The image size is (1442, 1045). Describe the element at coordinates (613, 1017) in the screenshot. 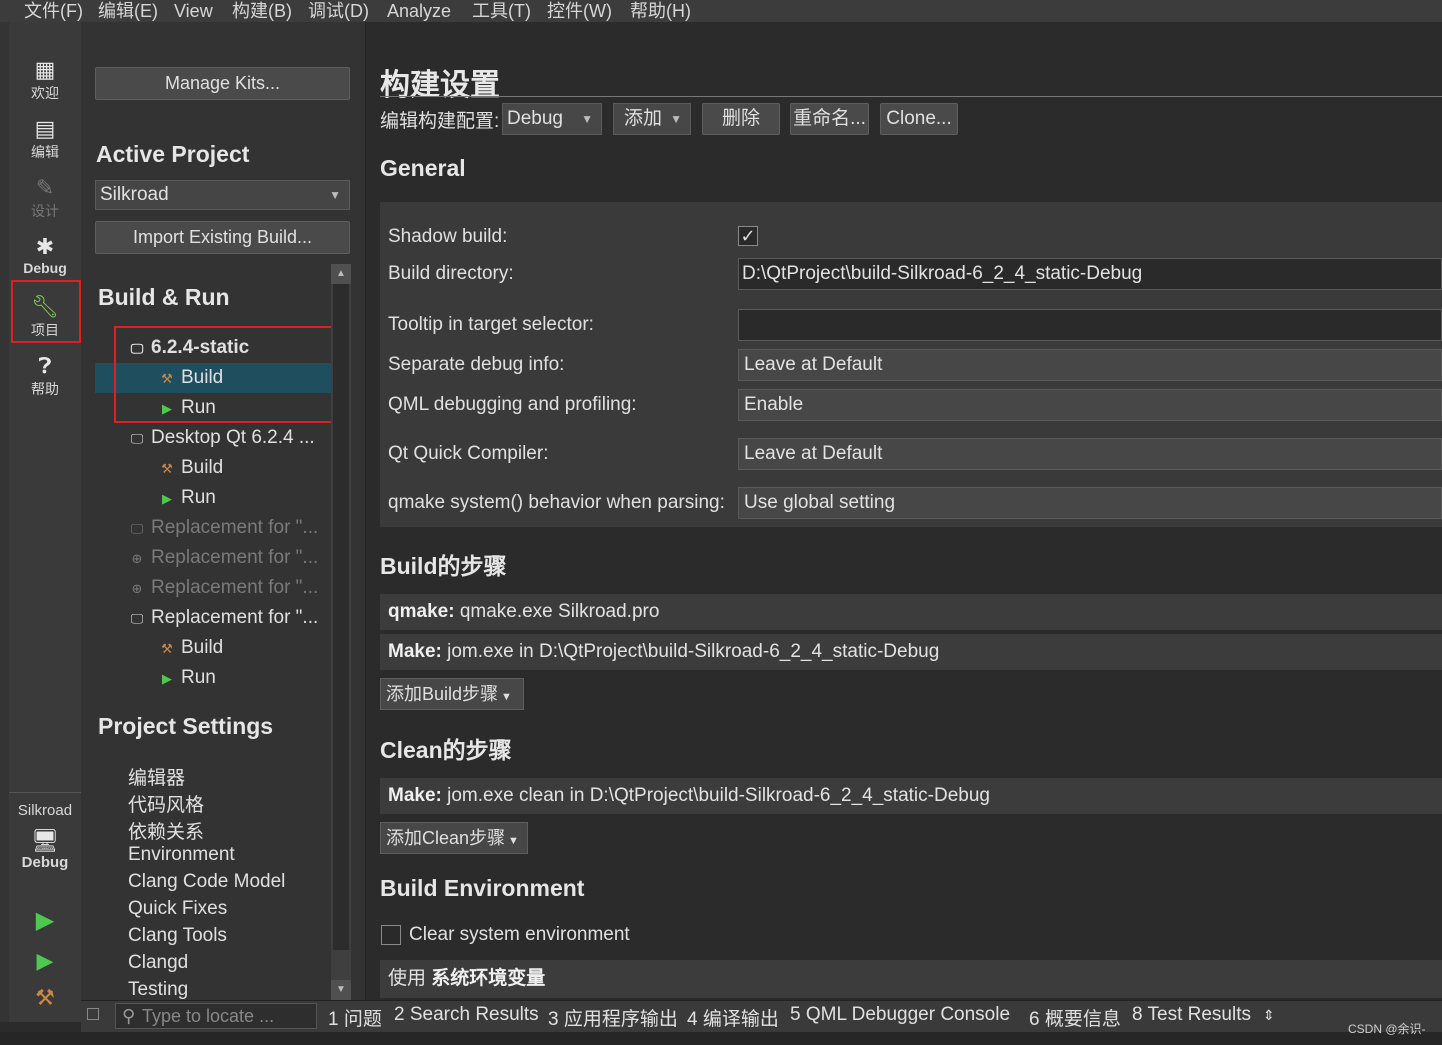

I see `output-tab-app-output: 3 应用程序输出` at that location.